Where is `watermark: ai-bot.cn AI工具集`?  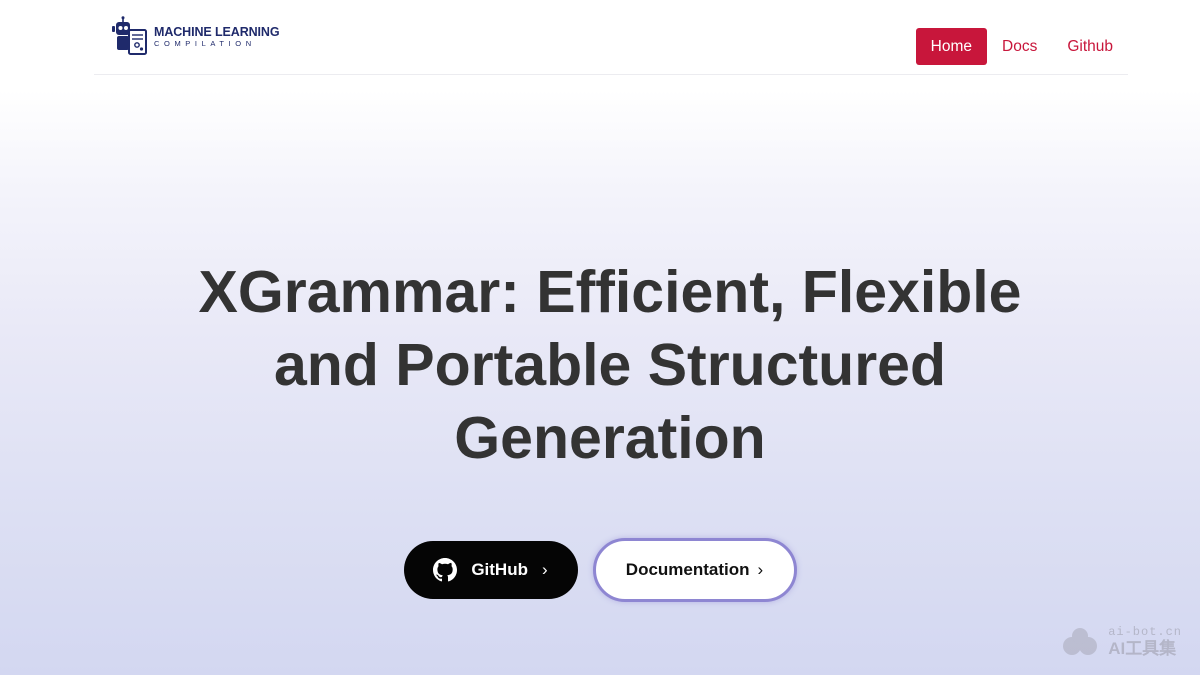 watermark: ai-bot.cn AI工具集 is located at coordinates (1120, 642).